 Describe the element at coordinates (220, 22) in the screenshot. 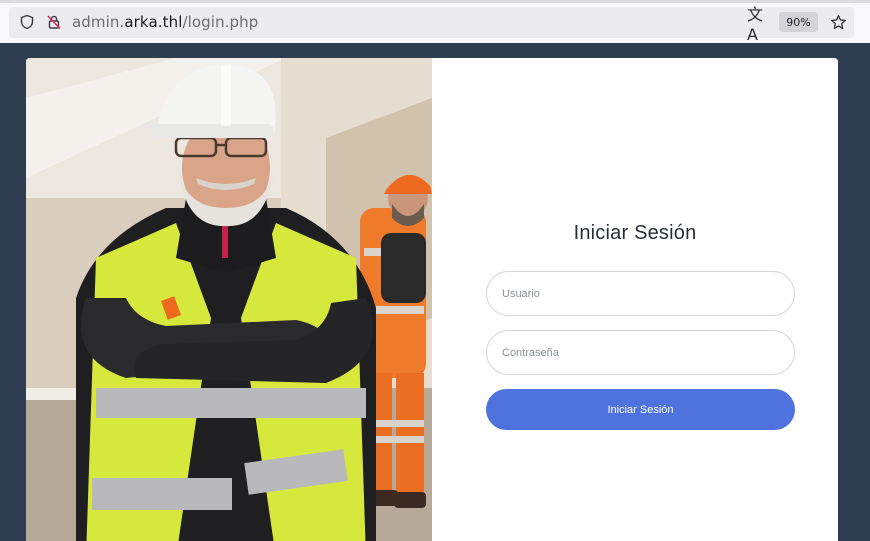

I see `url-path: /login.php` at that location.